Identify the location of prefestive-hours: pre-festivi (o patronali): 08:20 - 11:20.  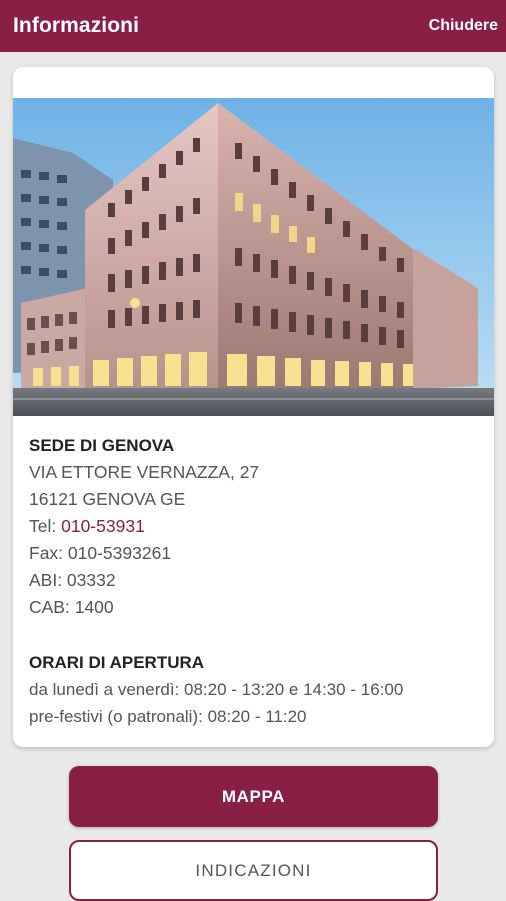
(168, 716).